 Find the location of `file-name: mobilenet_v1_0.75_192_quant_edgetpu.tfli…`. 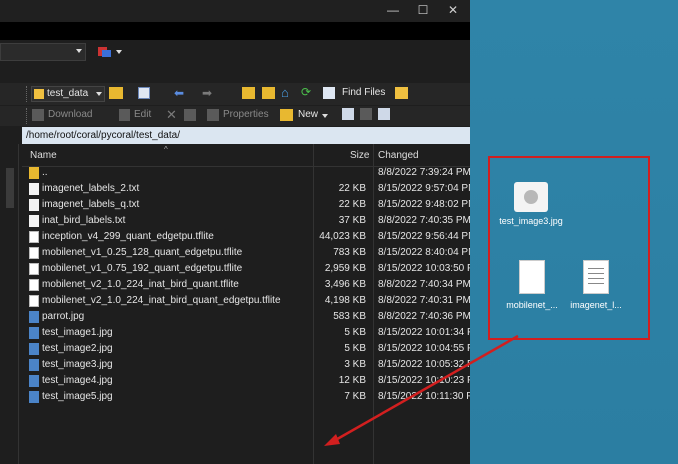

file-name: mobilenet_v1_0.75_192_quant_edgetpu.tfli… is located at coordinates (142, 268).